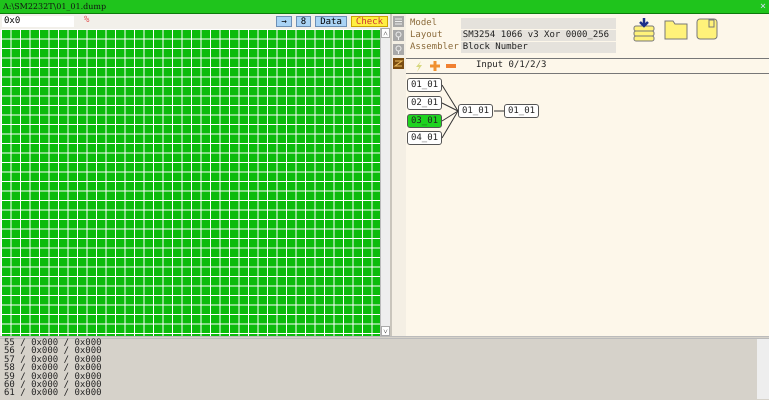  I want to click on toolbar-button: →, so click(284, 21).